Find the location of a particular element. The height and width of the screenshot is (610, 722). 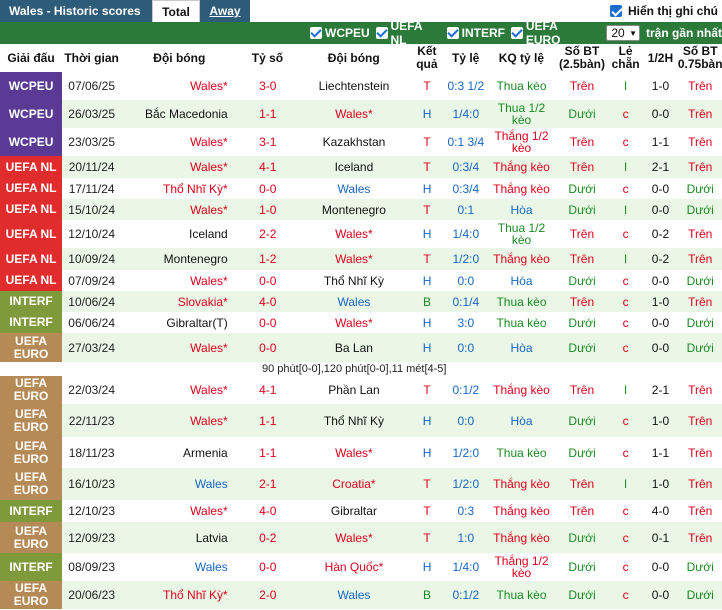

show-notes-toggle: Hiển thị ghi chú is located at coordinates (664, 11).